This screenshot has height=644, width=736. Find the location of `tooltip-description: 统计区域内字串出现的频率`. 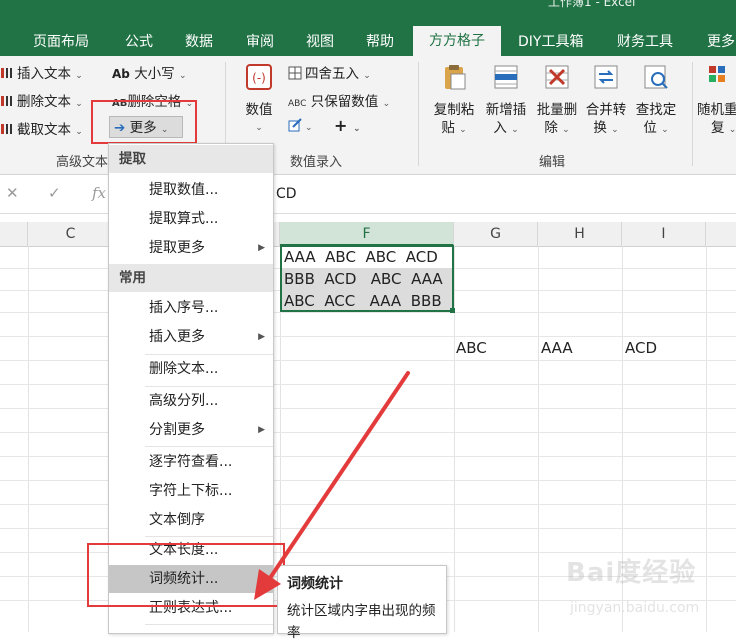

tooltip-description: 统计区域内字串出现的频率 is located at coordinates (361, 622).